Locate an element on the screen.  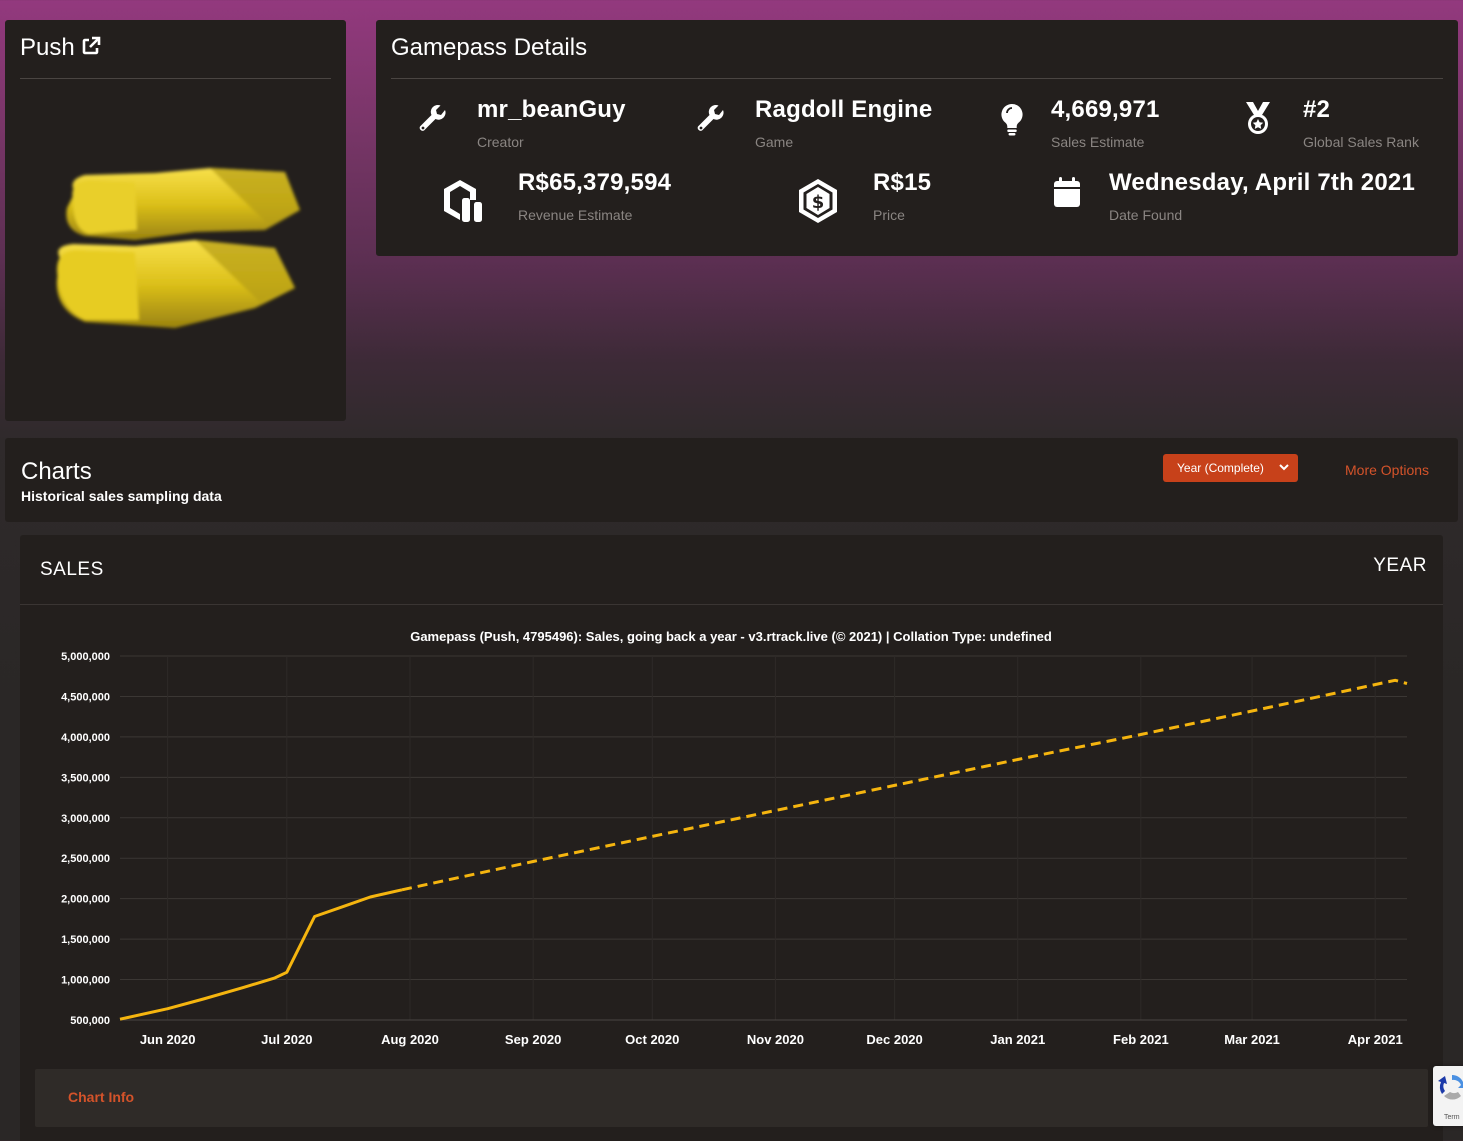
game-value: Ragdoll Engine is located at coordinates (843, 110).